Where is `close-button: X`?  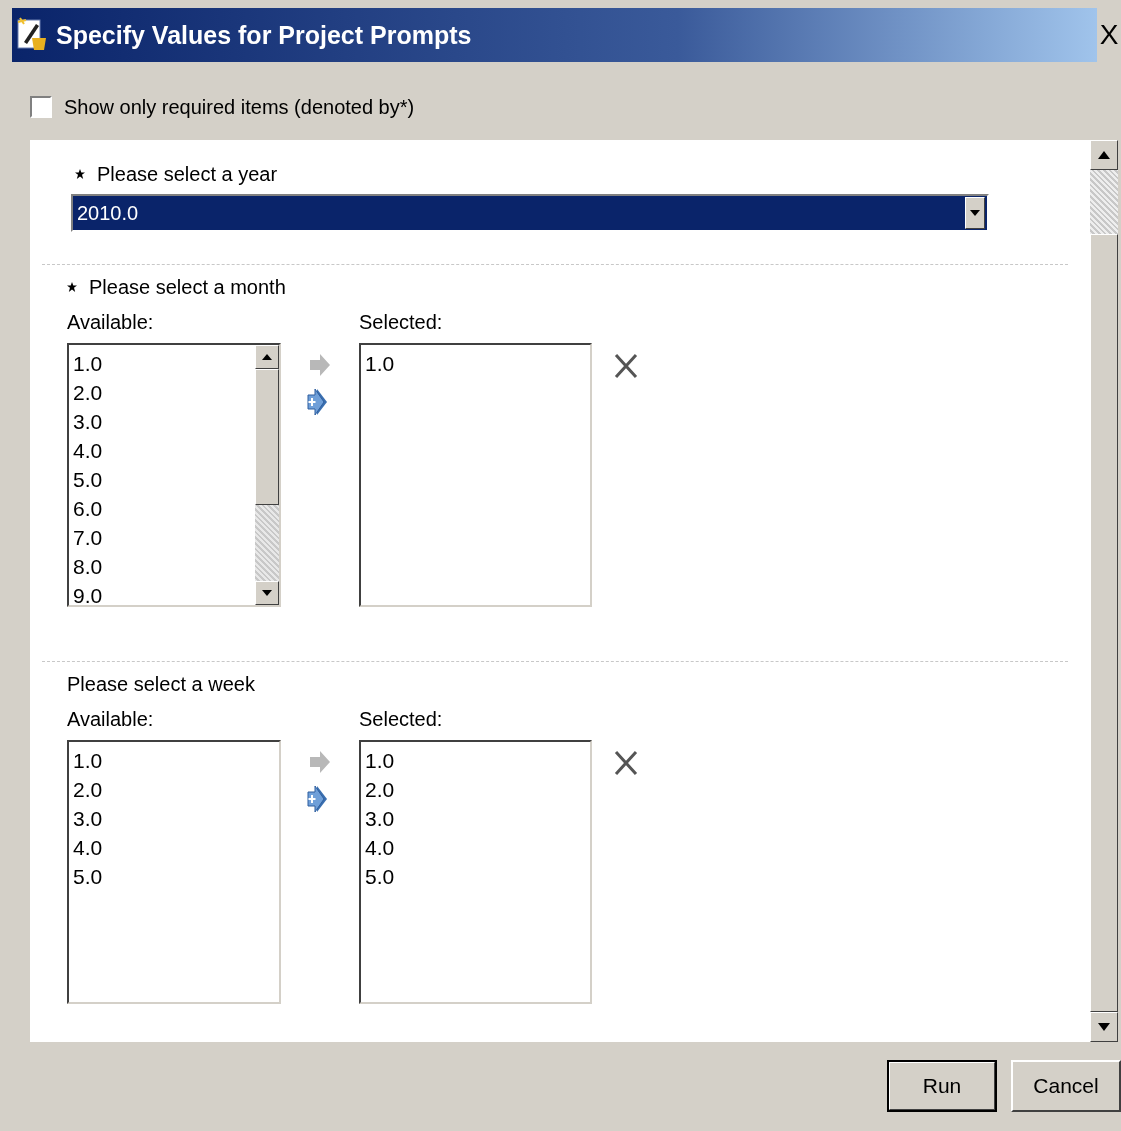 close-button: X is located at coordinates (1109, 35).